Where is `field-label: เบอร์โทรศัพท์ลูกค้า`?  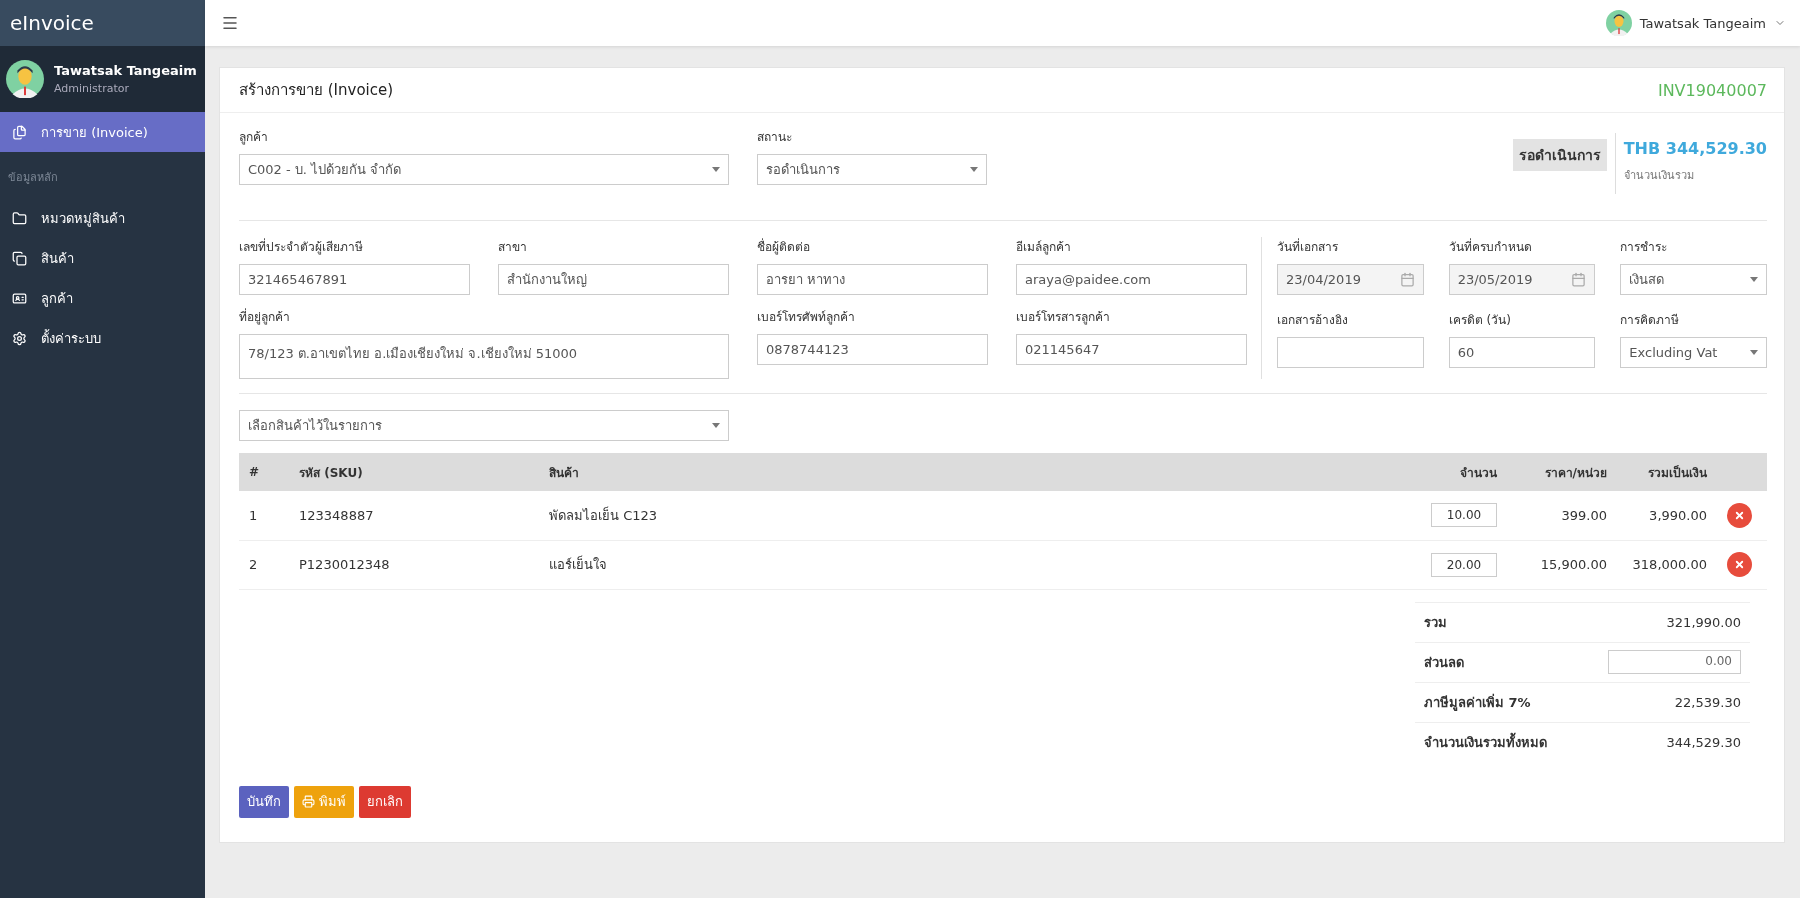
field-label: เบอร์โทรศัพท์ลูกค้า is located at coordinates (806, 317).